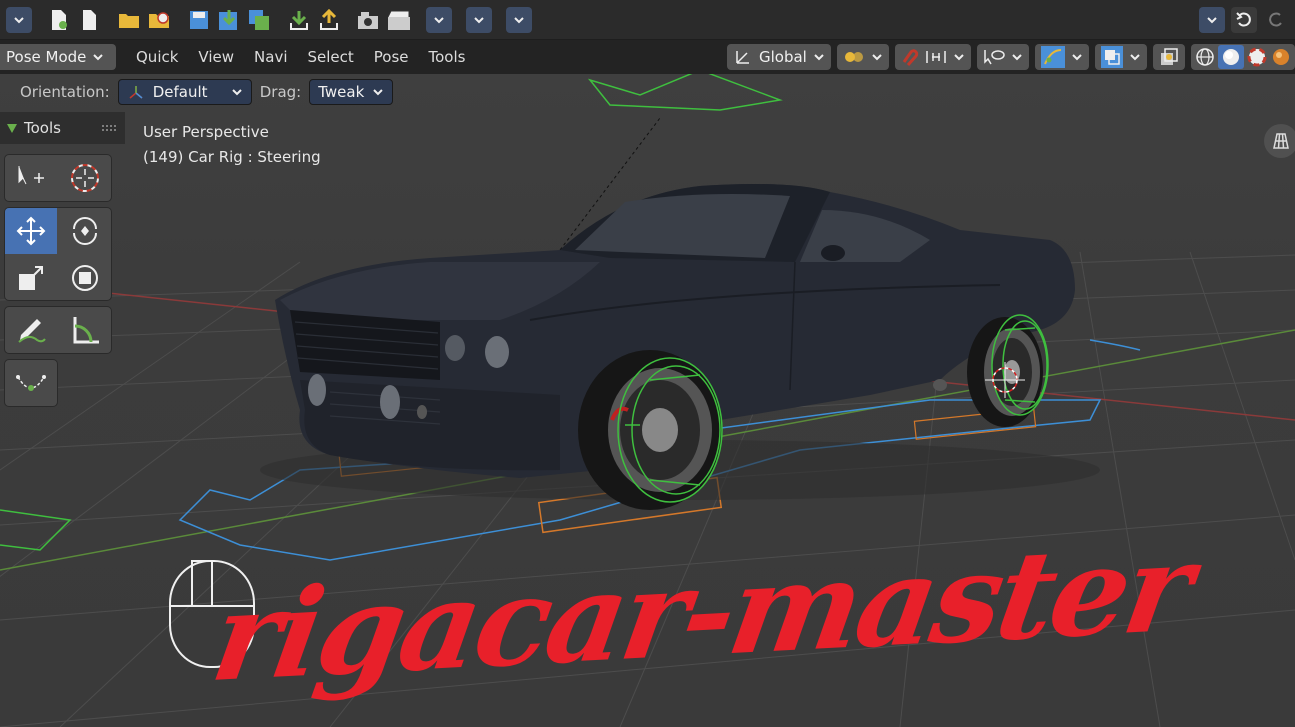 This screenshot has width=1295, height=727. I want to click on proportional-edit-select, so click(1003, 57).